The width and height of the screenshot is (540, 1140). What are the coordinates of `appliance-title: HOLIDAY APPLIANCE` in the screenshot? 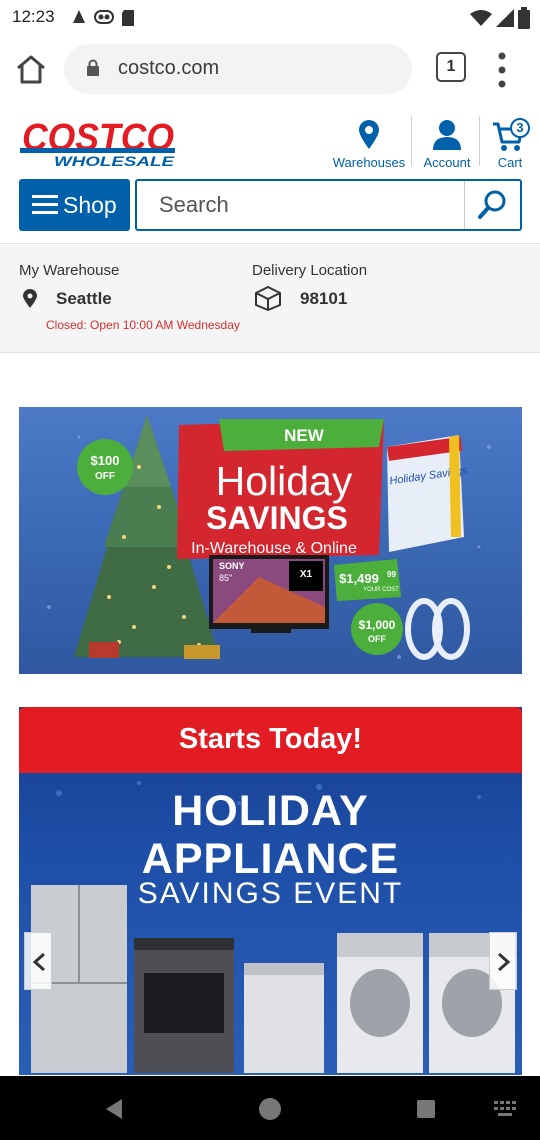 It's located at (270, 835).